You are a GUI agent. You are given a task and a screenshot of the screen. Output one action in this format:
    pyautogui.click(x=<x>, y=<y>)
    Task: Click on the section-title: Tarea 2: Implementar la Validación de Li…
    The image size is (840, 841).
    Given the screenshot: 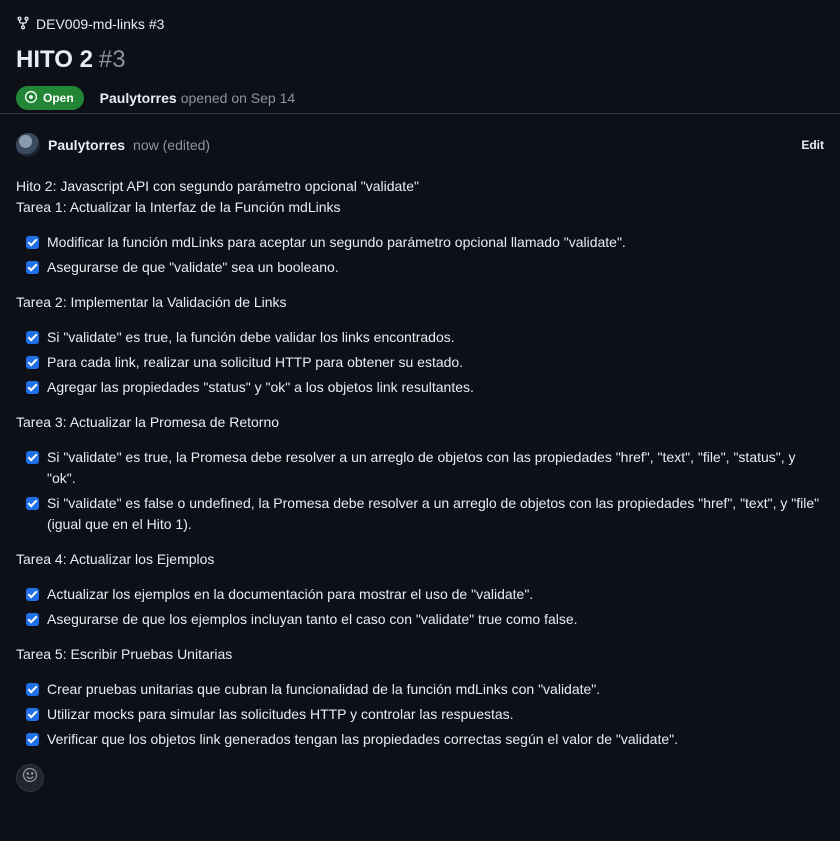 What is the action you would take?
    pyautogui.click(x=151, y=302)
    